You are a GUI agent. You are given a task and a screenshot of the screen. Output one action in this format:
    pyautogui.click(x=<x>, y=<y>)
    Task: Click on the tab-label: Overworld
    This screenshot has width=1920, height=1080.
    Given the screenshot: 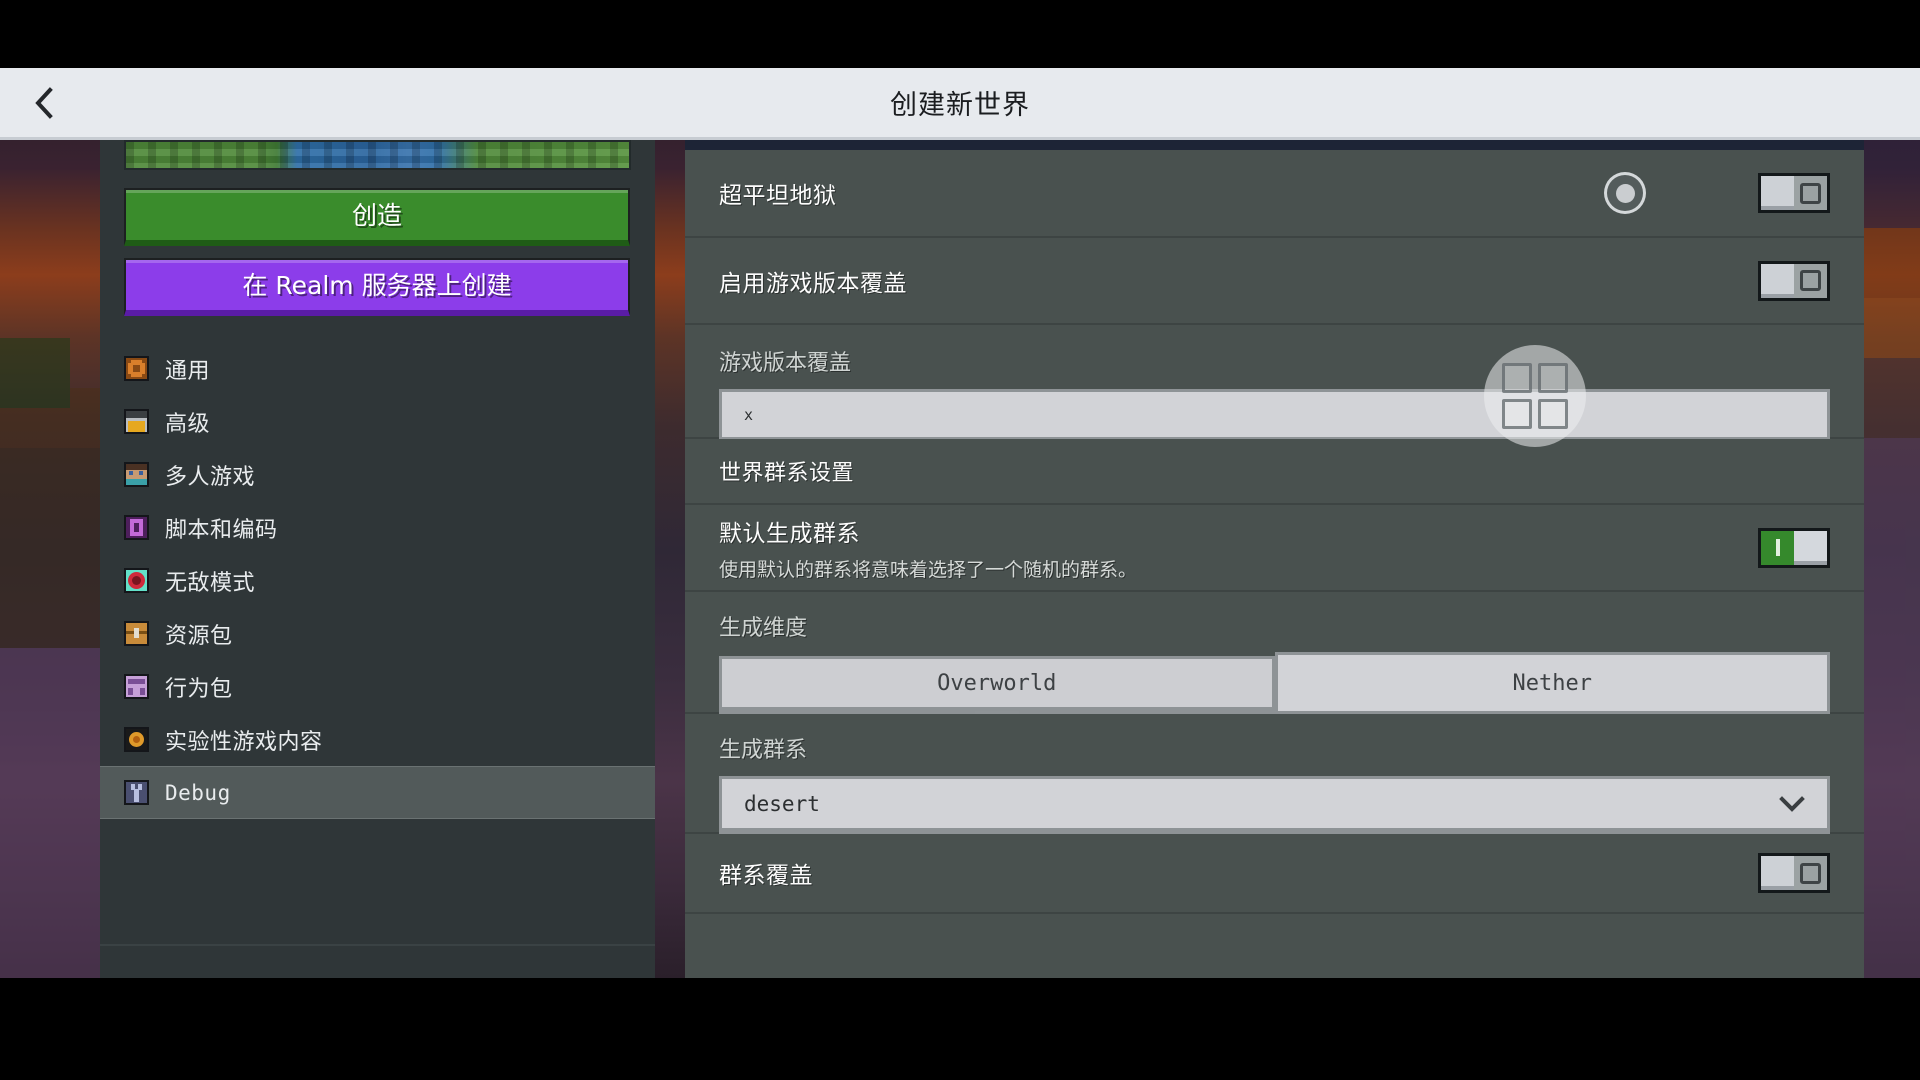 What is the action you would take?
    pyautogui.click(x=997, y=683)
    